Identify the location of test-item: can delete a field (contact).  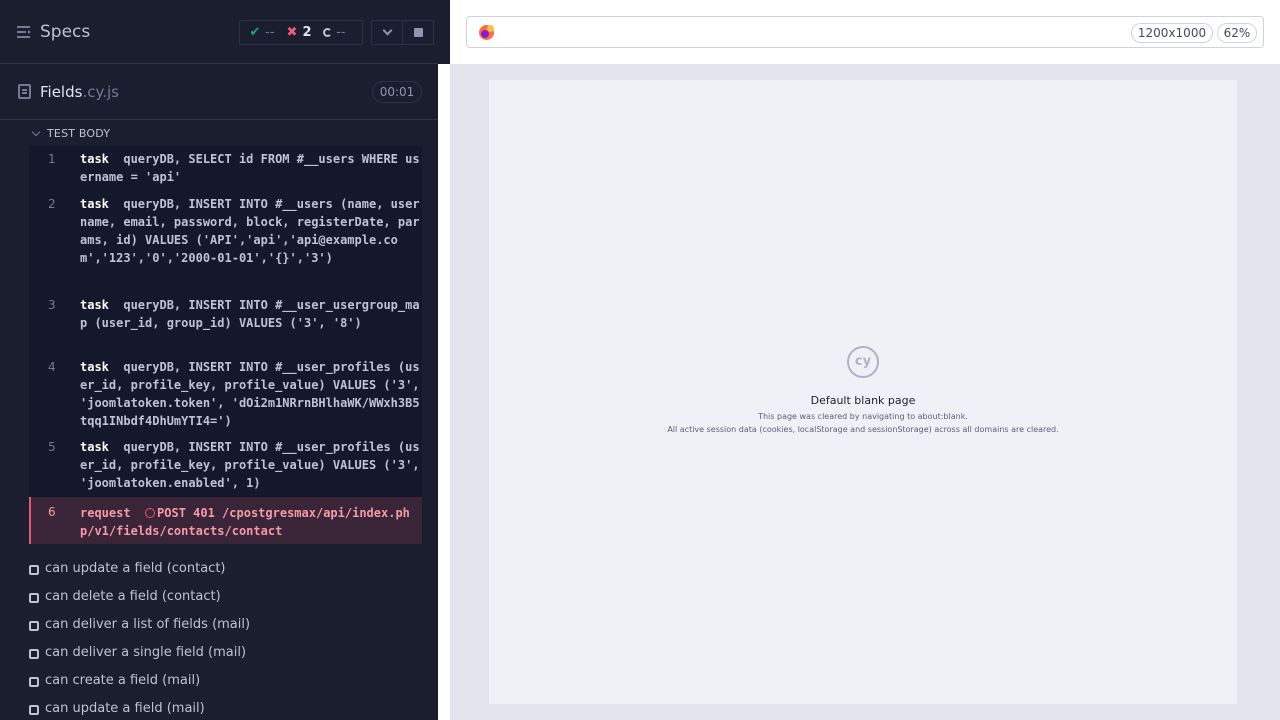
(229, 598).